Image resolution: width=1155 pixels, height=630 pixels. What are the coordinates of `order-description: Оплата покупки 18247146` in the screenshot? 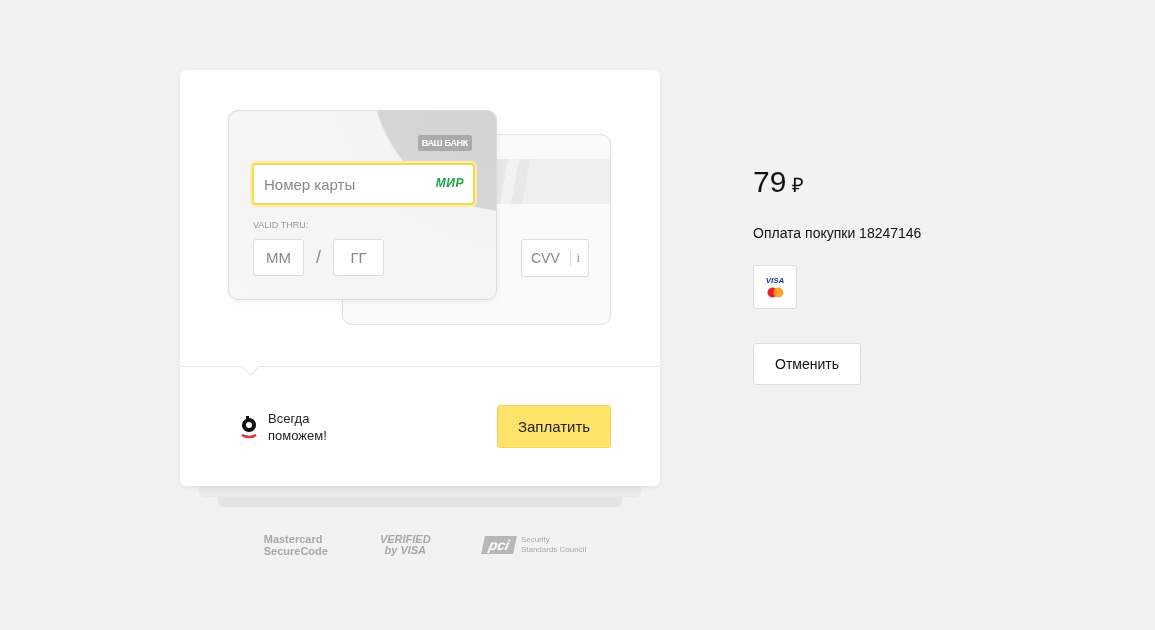 It's located at (837, 233).